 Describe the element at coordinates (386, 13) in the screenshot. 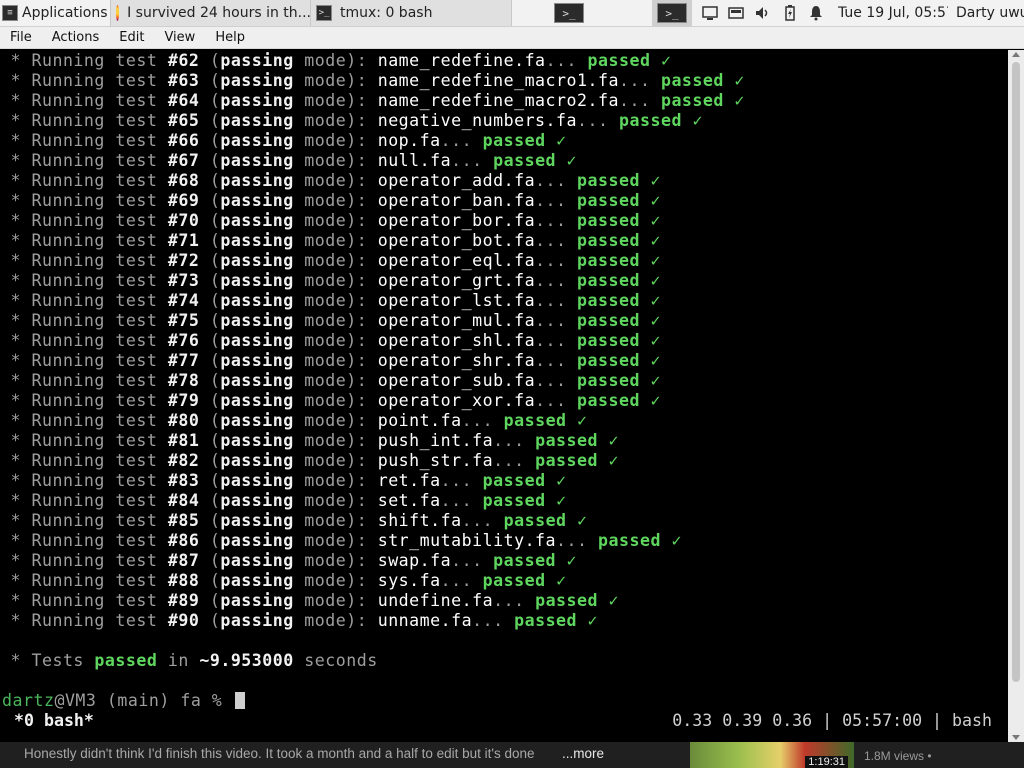

I see `taskbar-terminal-label: tmux: 0 bash` at that location.